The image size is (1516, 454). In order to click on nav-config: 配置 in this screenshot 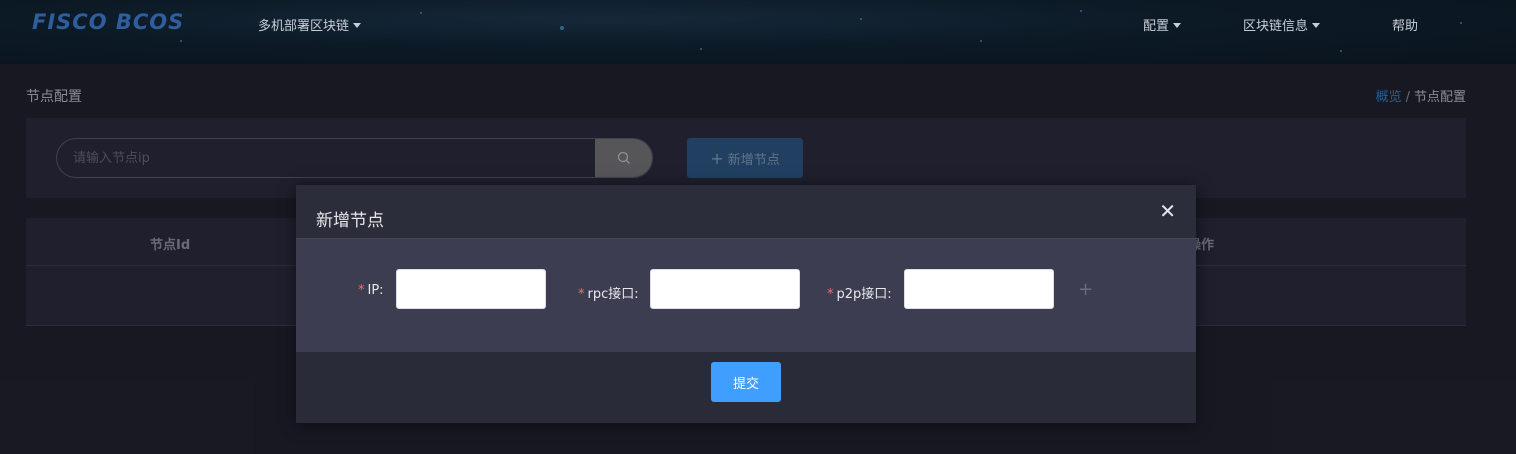, I will do `click(1162, 24)`.